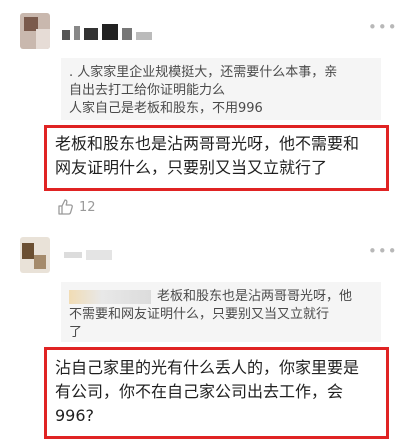  I want to click on quote-line: 人家自己是老板和股东，不用996, so click(166, 108).